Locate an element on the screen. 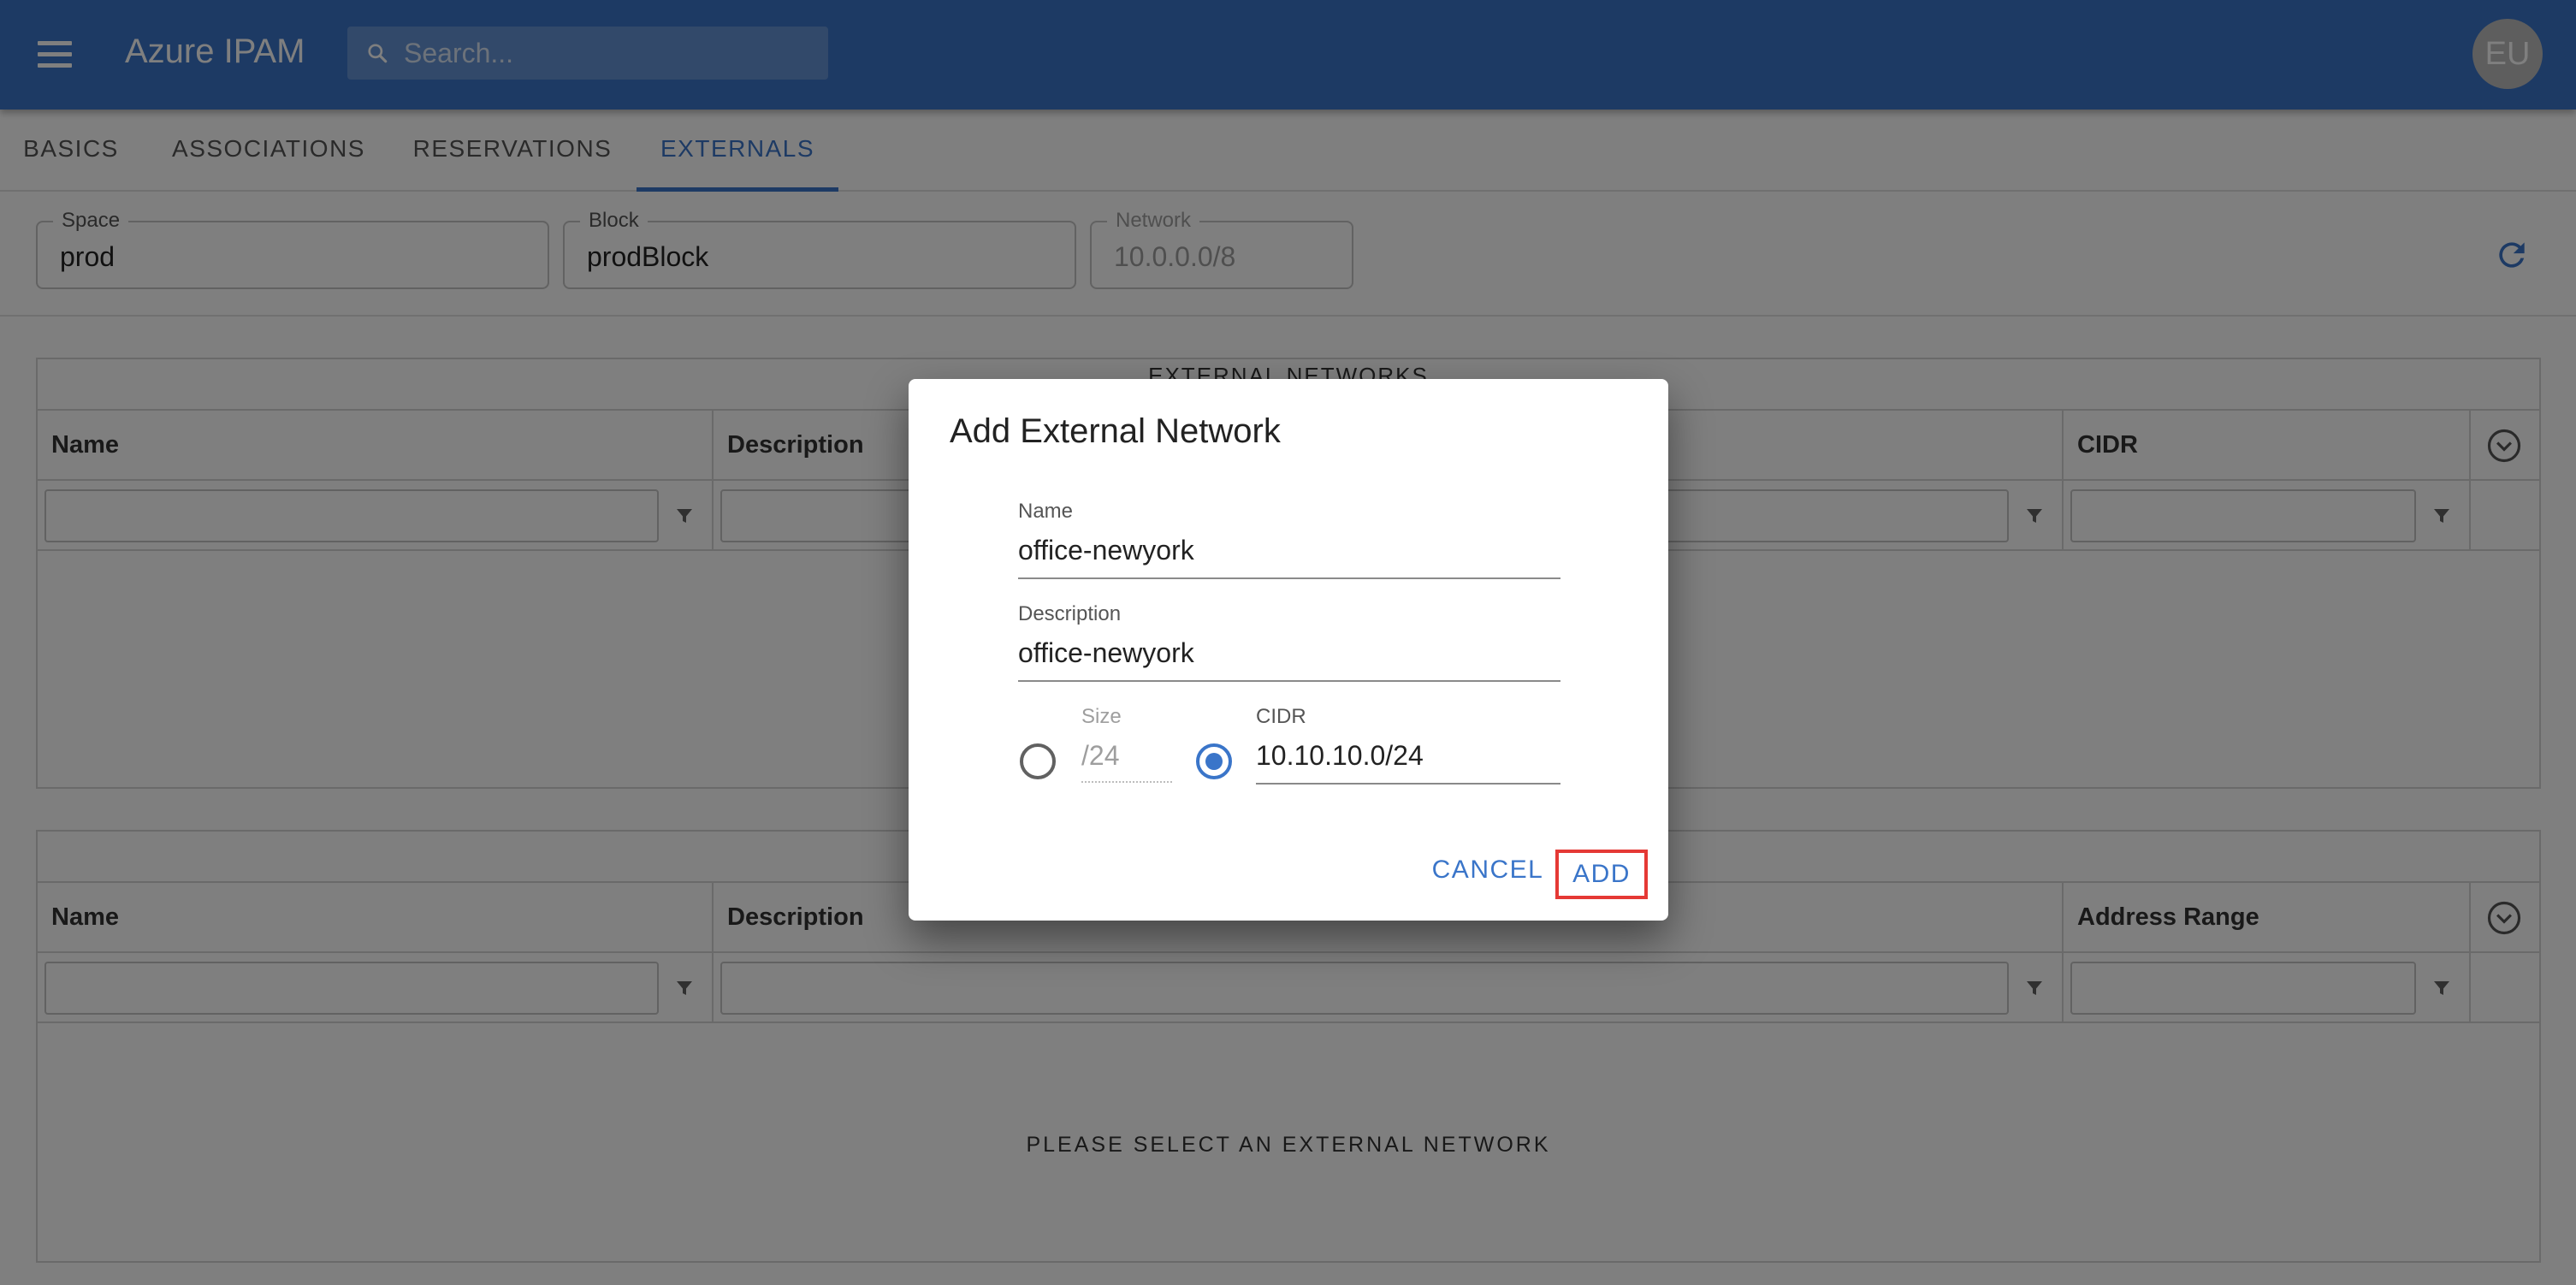 The height and width of the screenshot is (1285, 2576). size-select: /24 is located at coordinates (1126, 760).